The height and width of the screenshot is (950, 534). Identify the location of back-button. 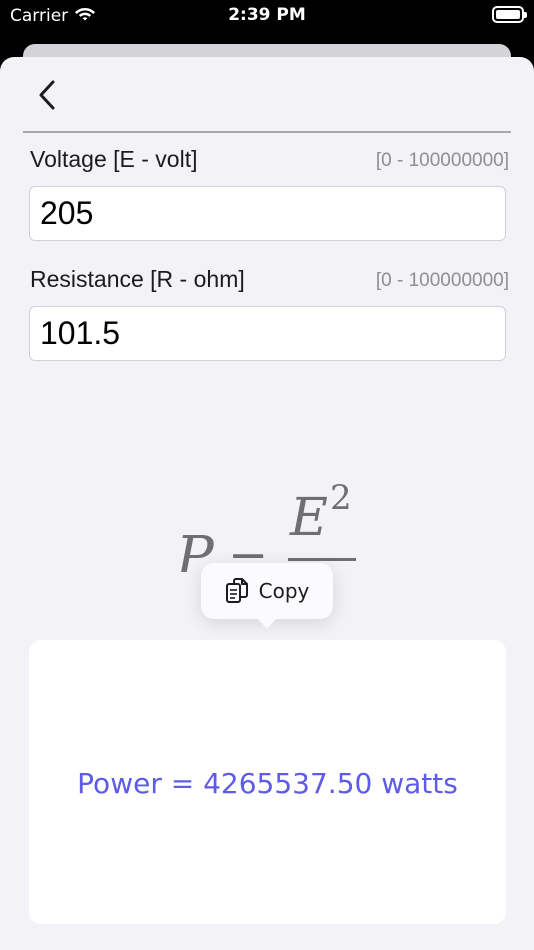
(47, 95).